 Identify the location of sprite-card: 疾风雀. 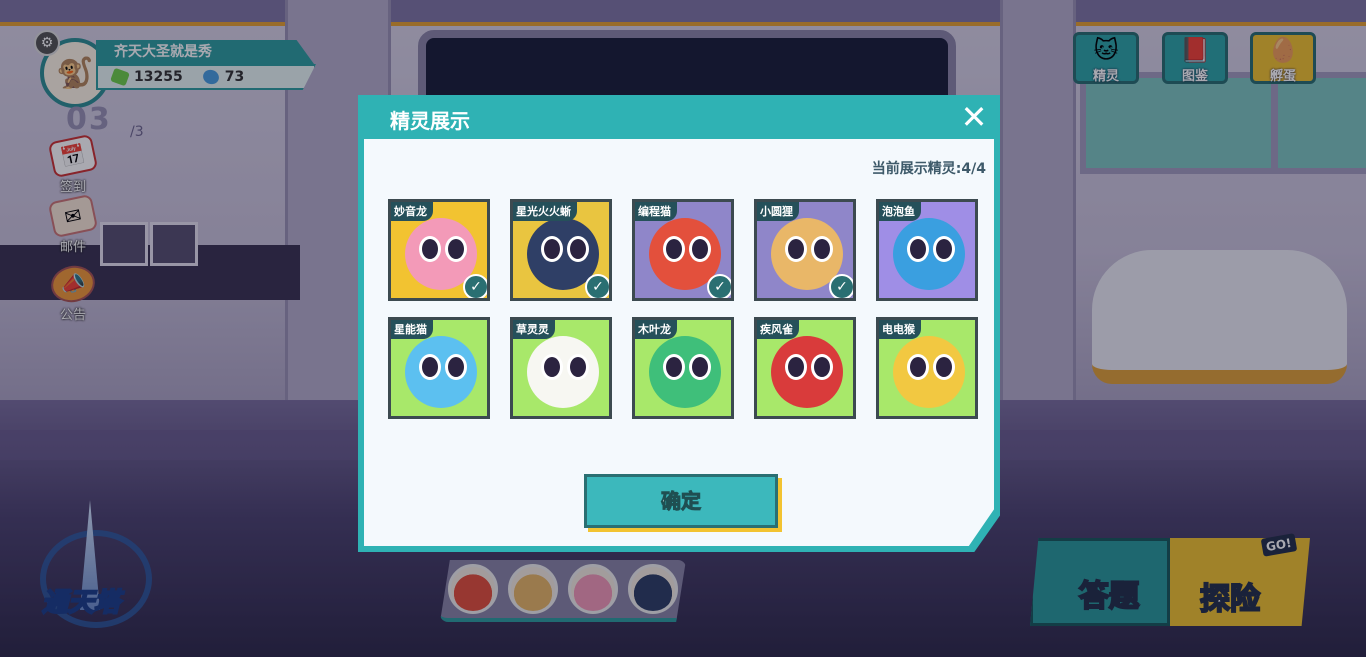
(805, 368).